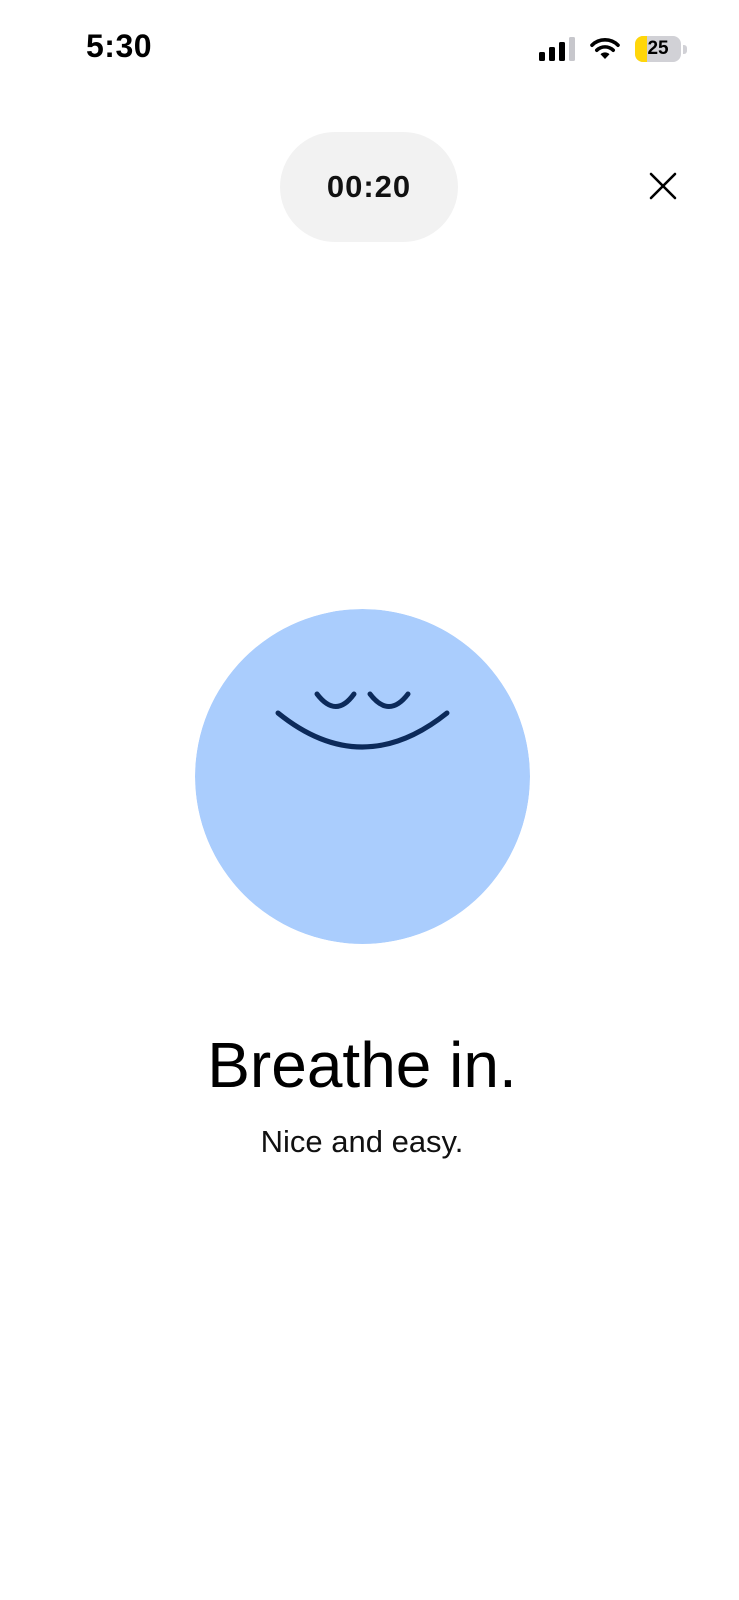 Image resolution: width=739 pixels, height=1600 pixels. Describe the element at coordinates (362, 1065) in the screenshot. I see `prompt-title: Breathe in.` at that location.